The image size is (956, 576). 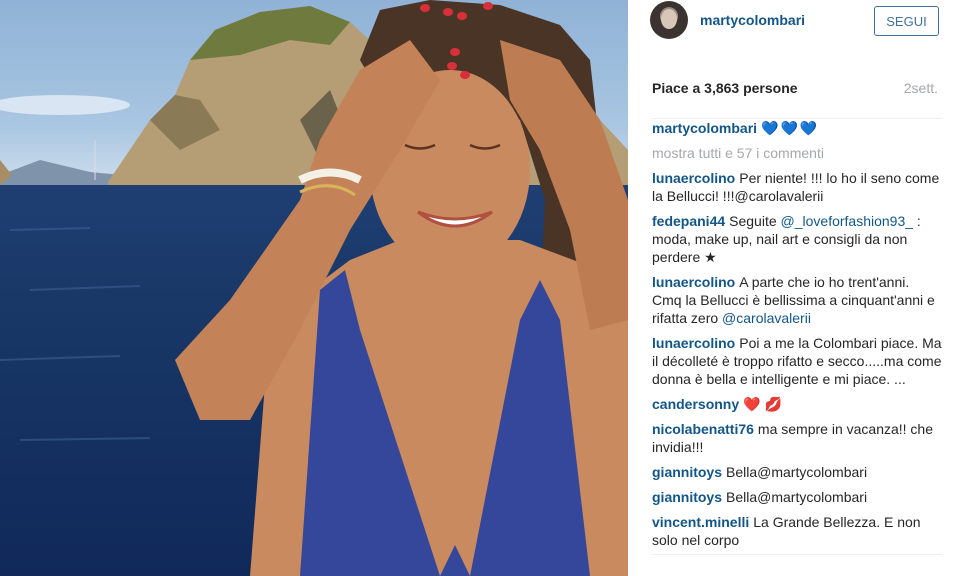 What do you see at coordinates (797, 404) in the screenshot?
I see `comment-item: candersonny ❤️ 💋` at bounding box center [797, 404].